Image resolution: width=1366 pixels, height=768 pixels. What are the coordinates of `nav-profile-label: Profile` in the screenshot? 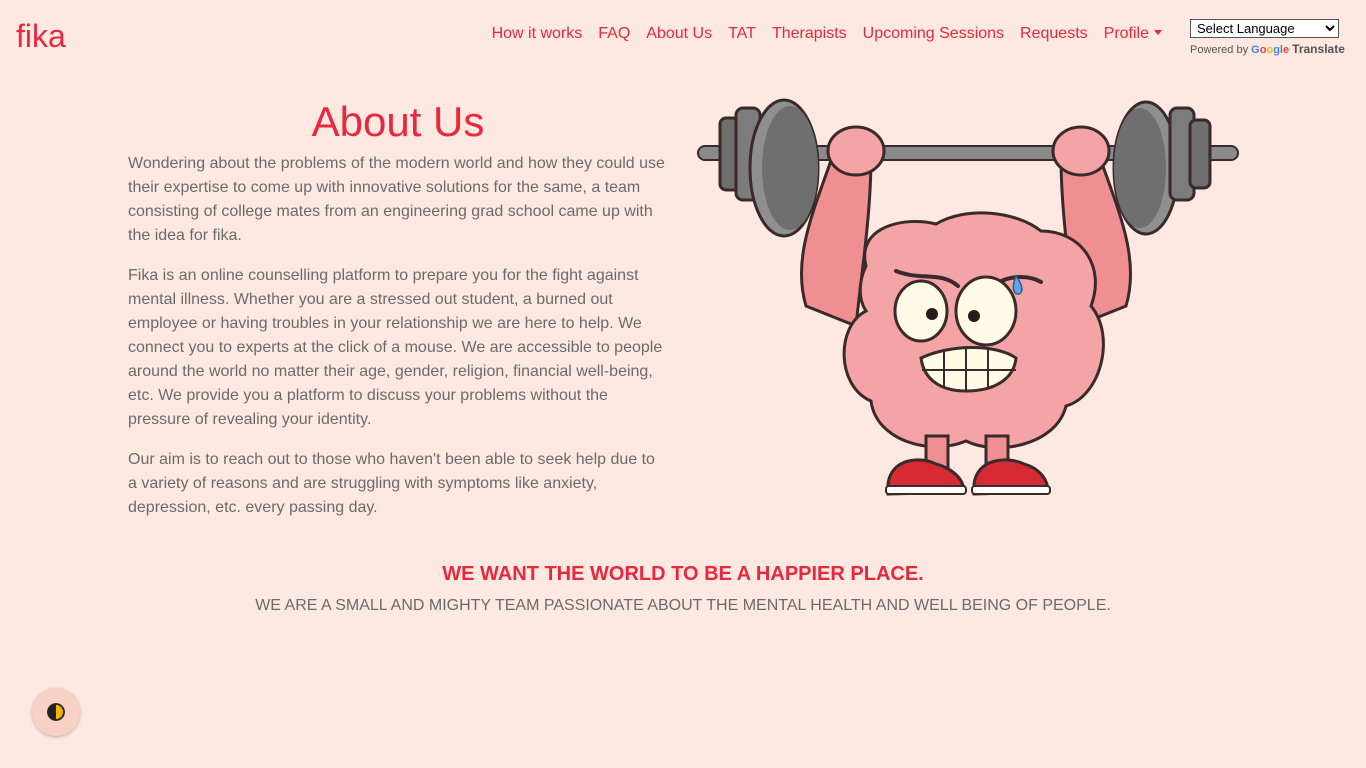 It's located at (1126, 33).